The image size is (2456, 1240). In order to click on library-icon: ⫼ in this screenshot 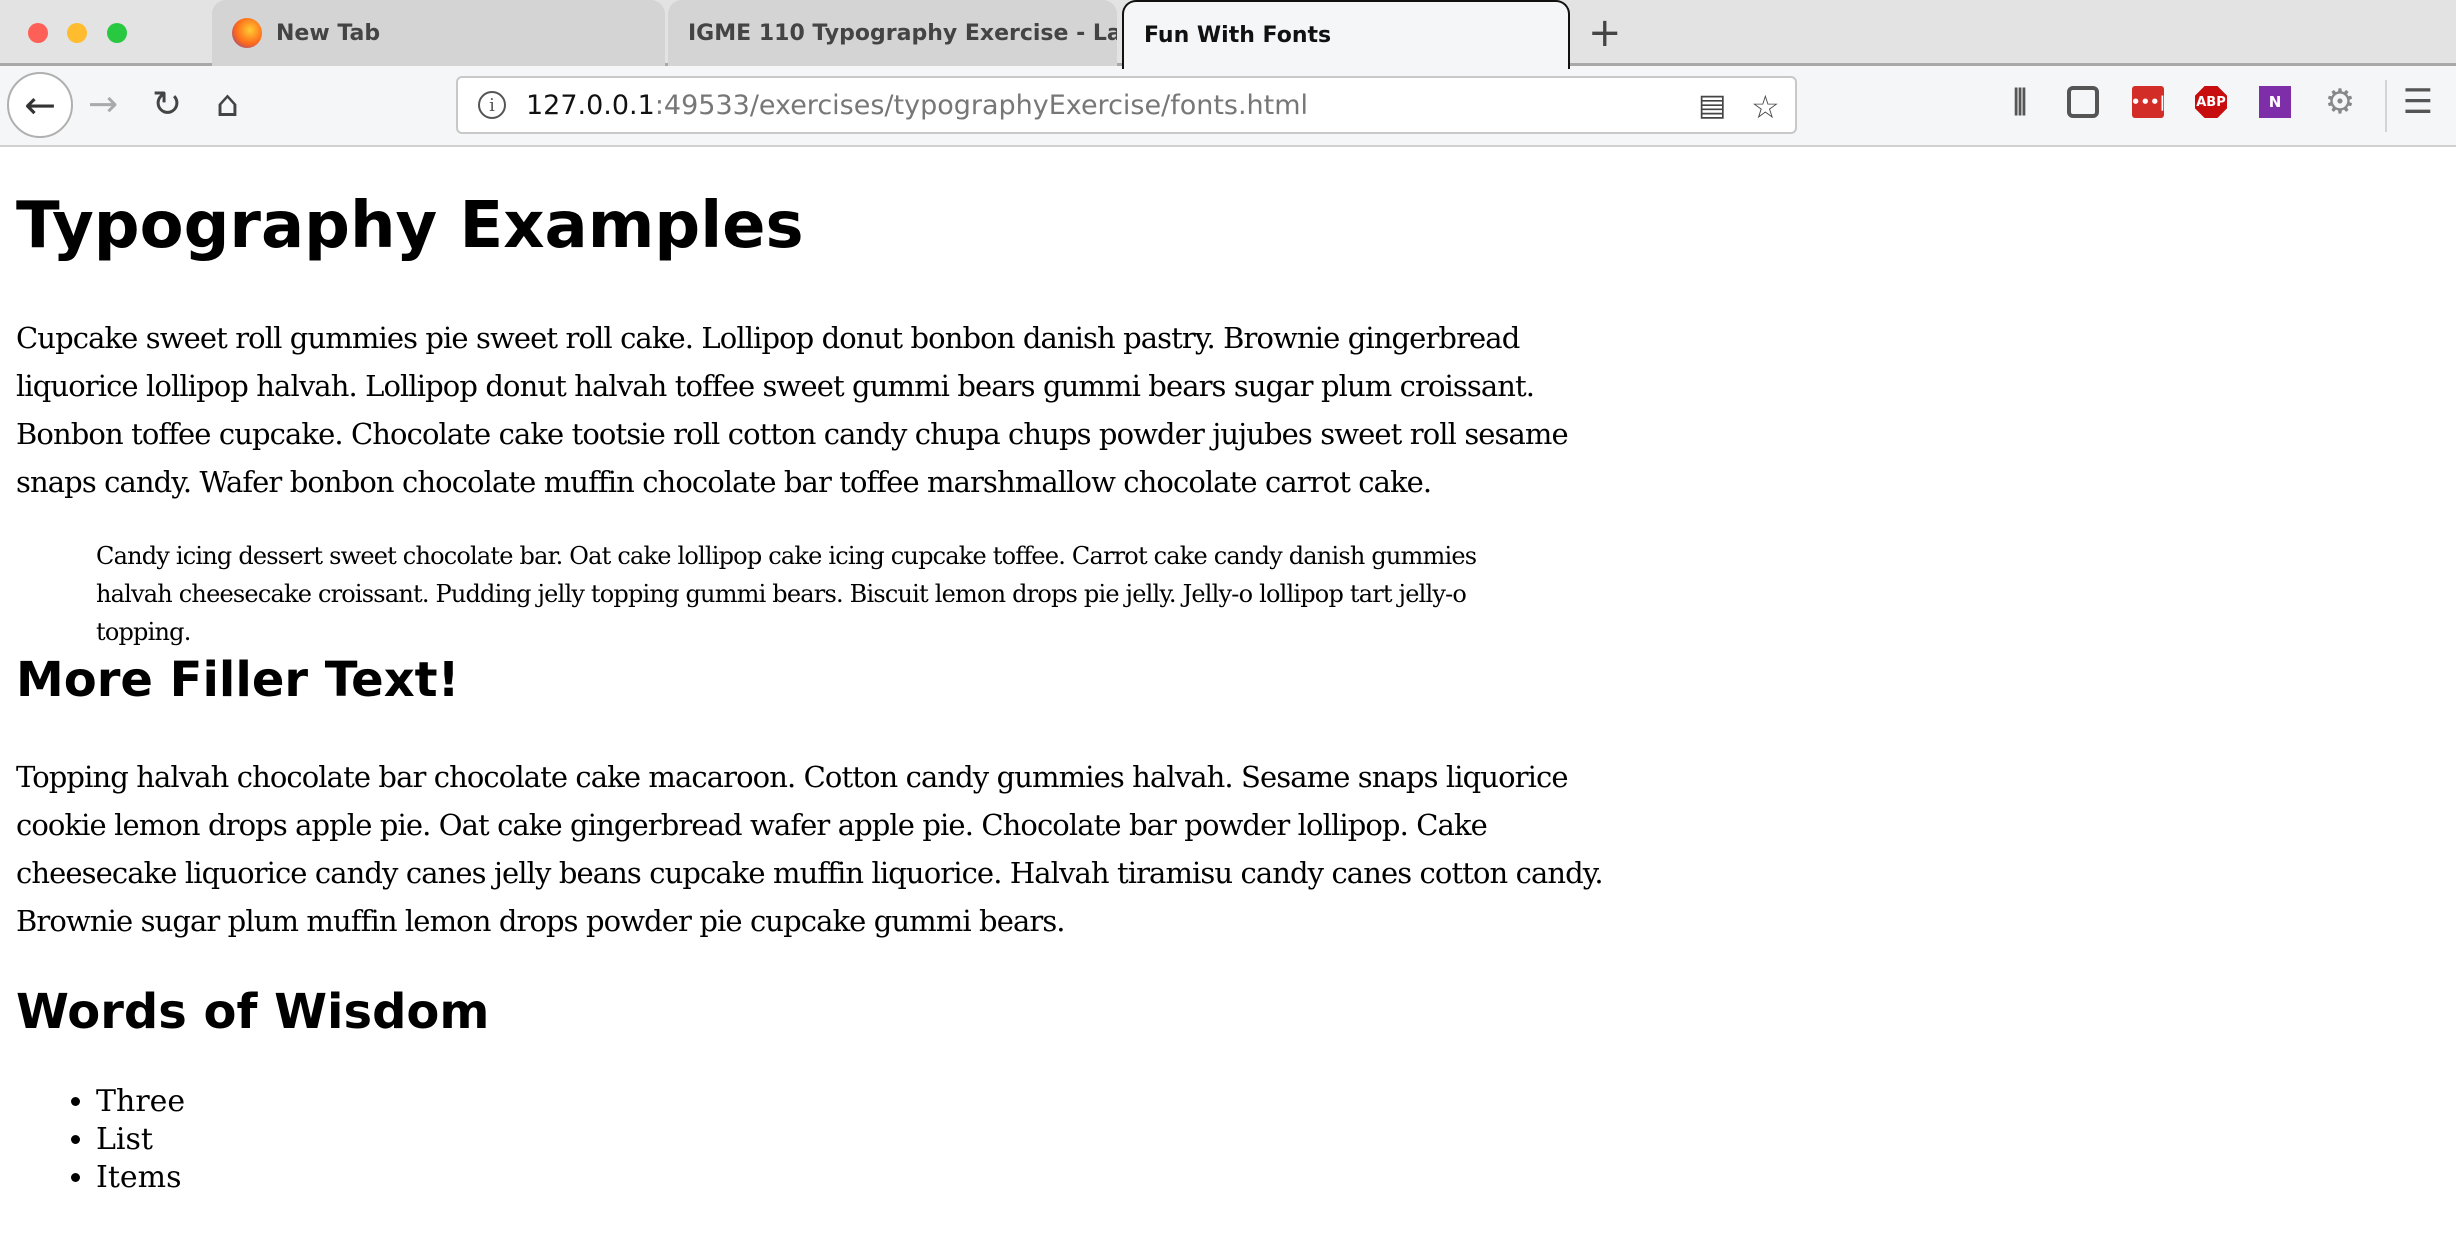, I will do `click(2020, 102)`.